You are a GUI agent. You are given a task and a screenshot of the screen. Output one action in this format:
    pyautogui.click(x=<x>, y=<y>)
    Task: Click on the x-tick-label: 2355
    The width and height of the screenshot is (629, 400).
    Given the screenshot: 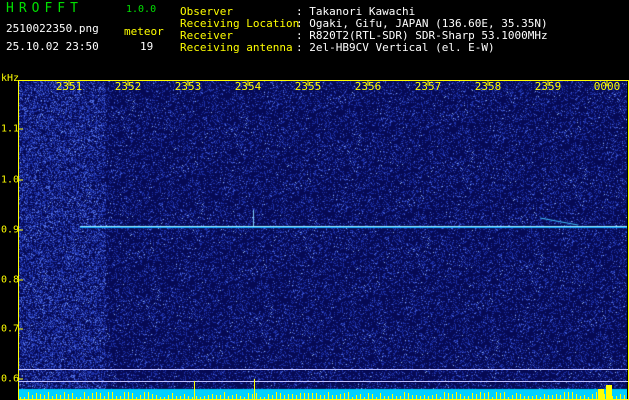 What is the action you would take?
    pyautogui.click(x=308, y=86)
    